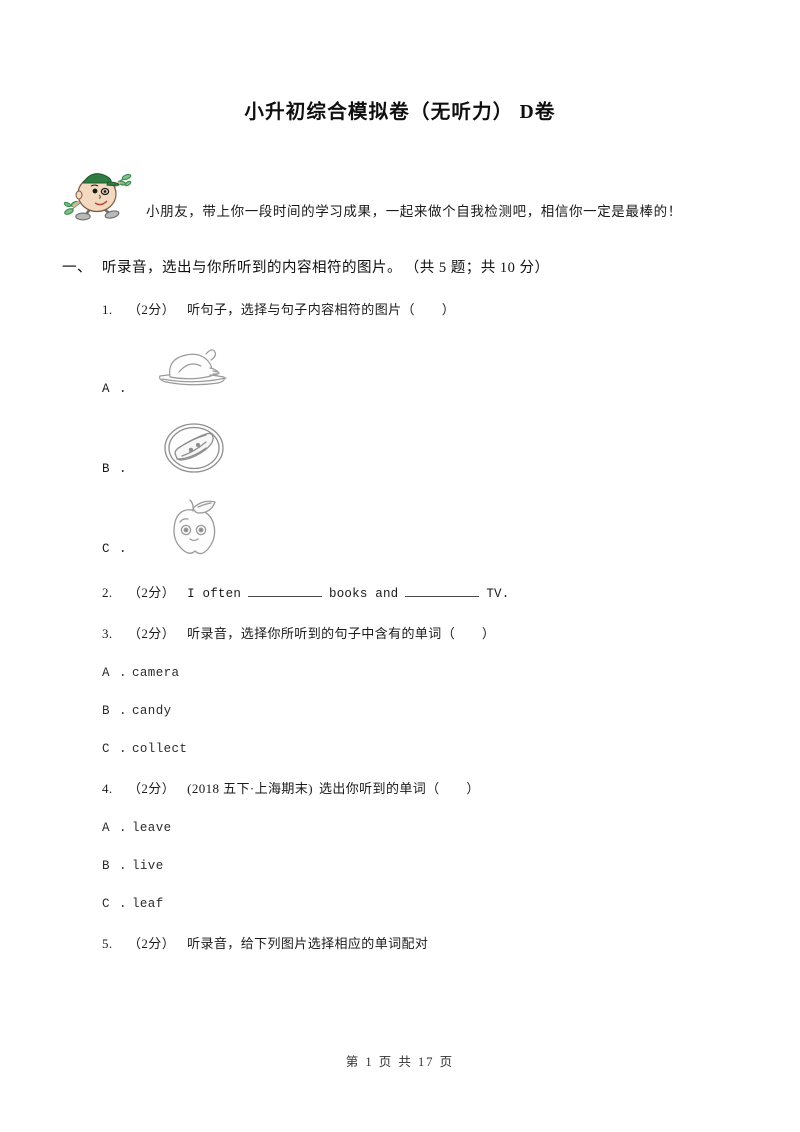  I want to click on question-1-option-c: C ., so click(420, 522).